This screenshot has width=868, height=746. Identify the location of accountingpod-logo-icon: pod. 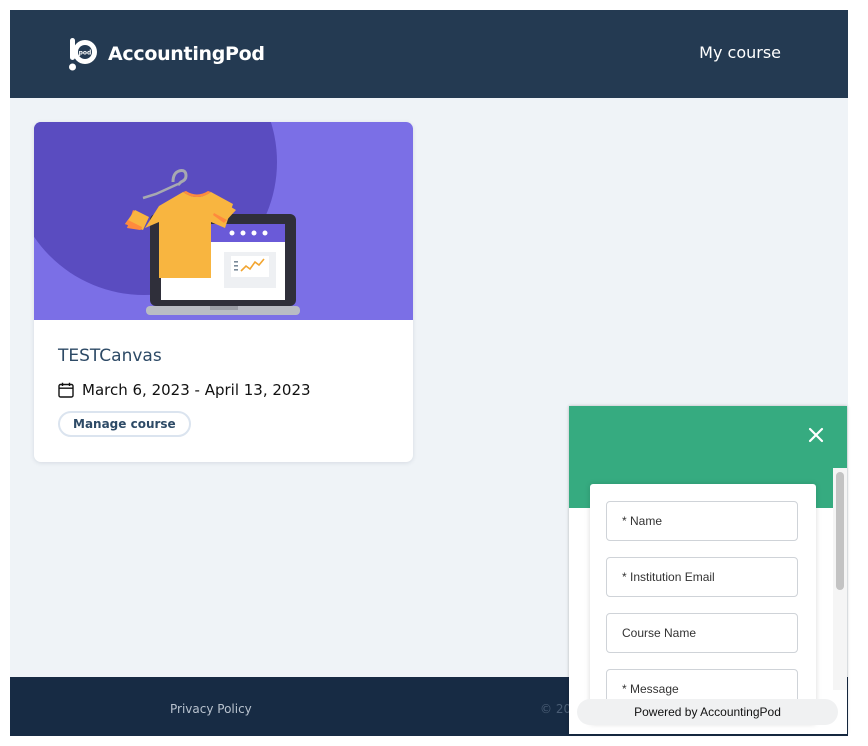
(83, 54).